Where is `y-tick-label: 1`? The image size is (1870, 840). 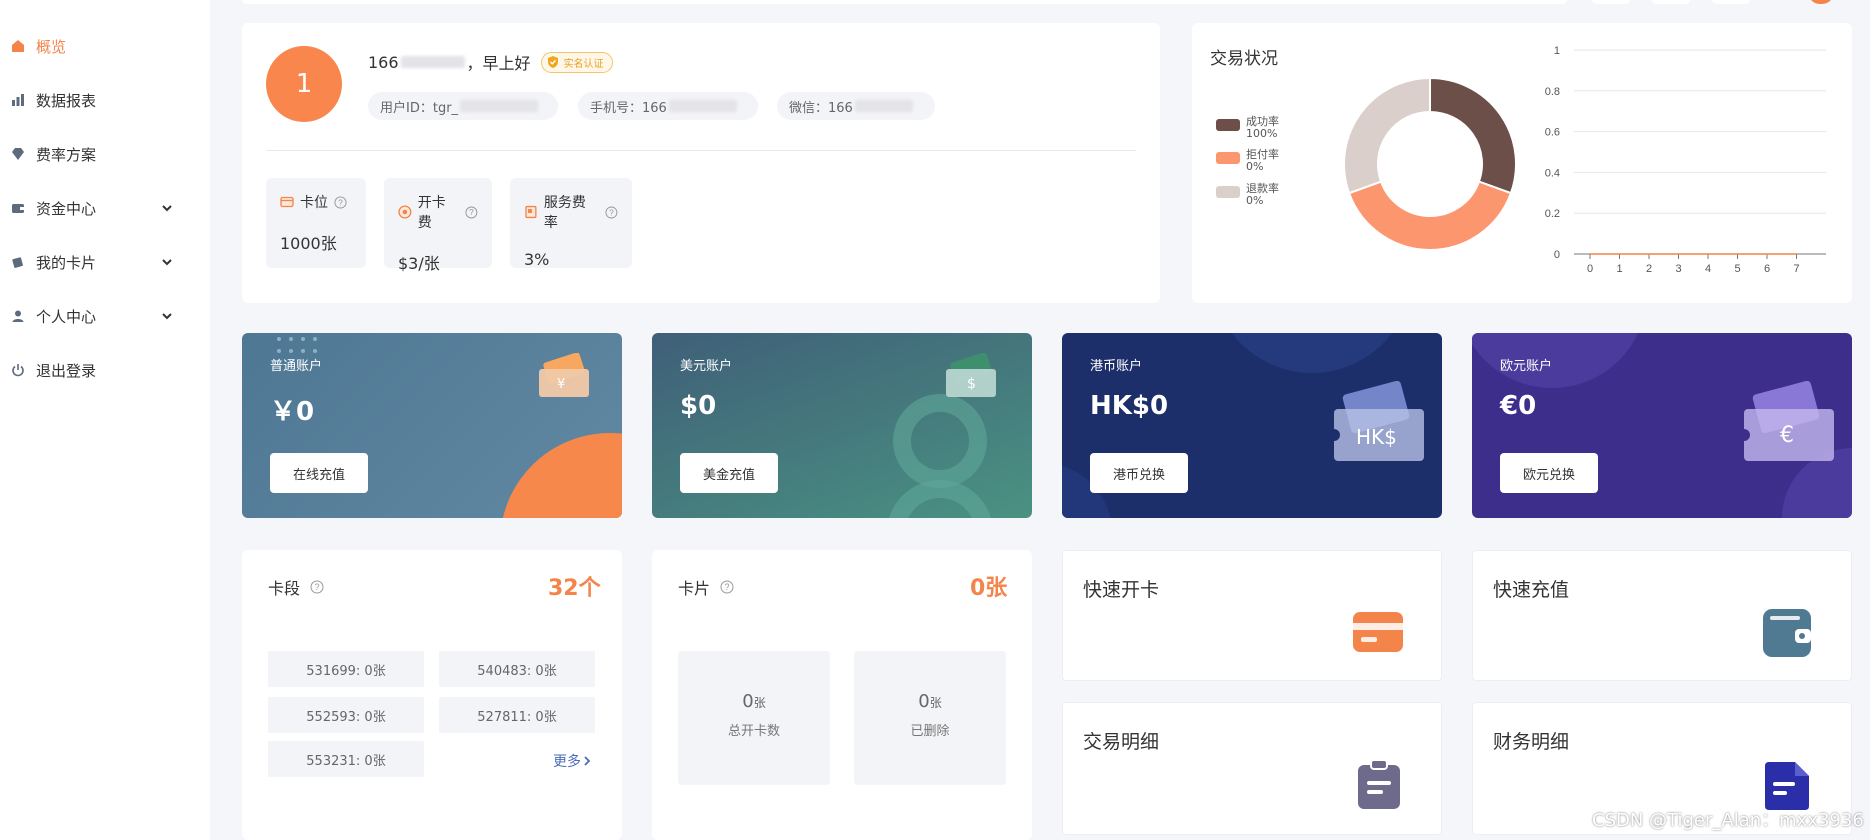
y-tick-label: 1 is located at coordinates (1557, 51).